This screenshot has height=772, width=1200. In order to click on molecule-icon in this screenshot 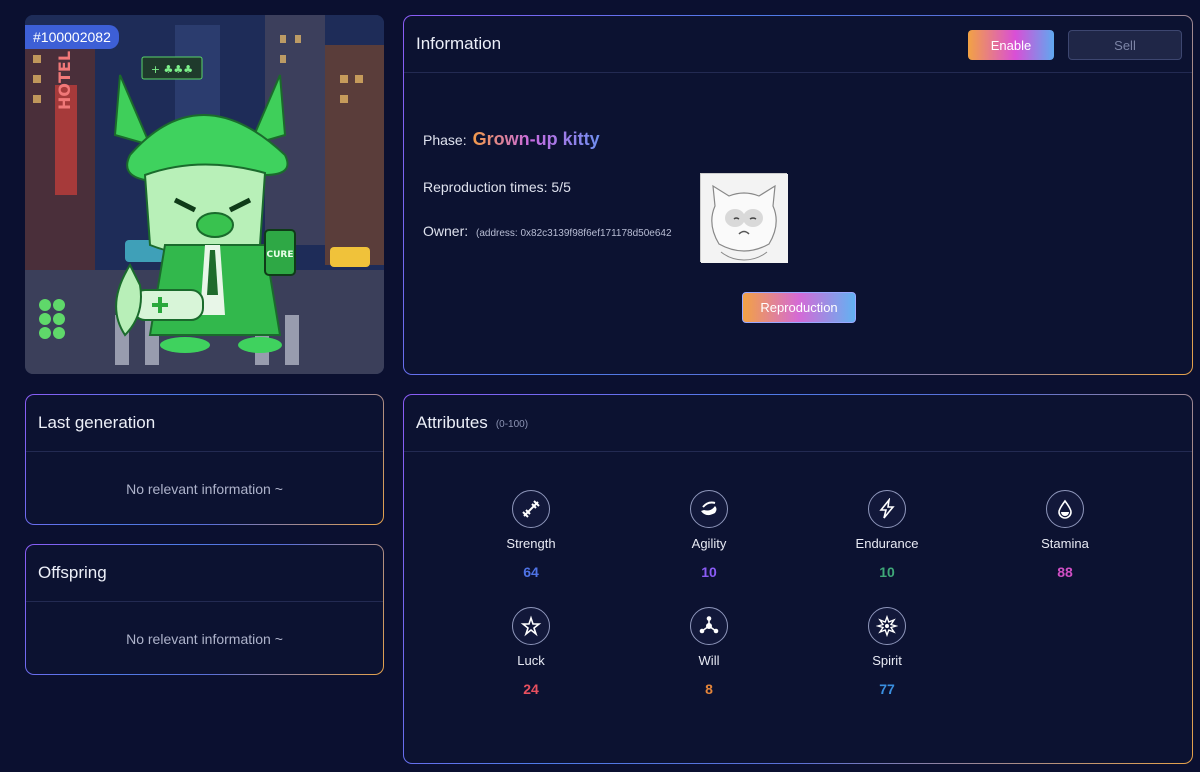, I will do `click(709, 626)`.